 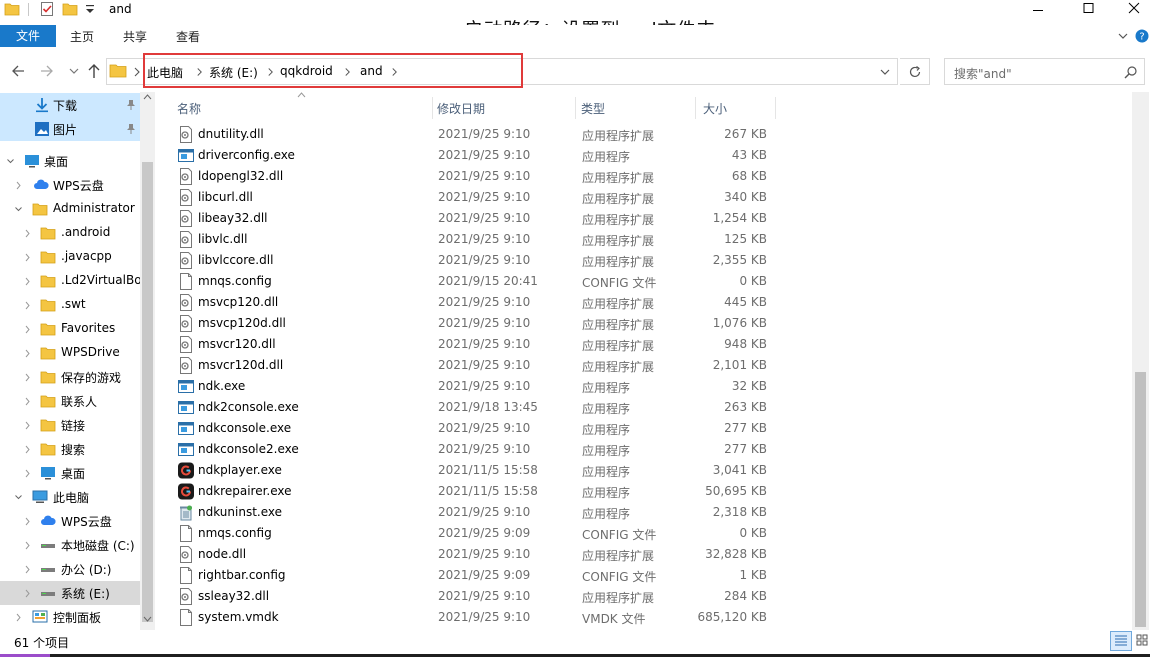 I want to click on nav-item: Administrator, so click(x=70, y=209).